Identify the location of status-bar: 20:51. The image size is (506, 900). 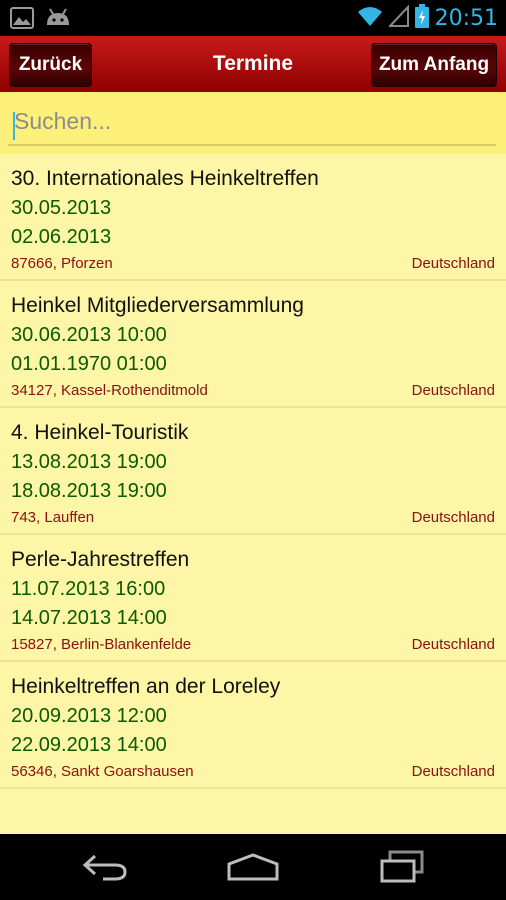
(253, 18).